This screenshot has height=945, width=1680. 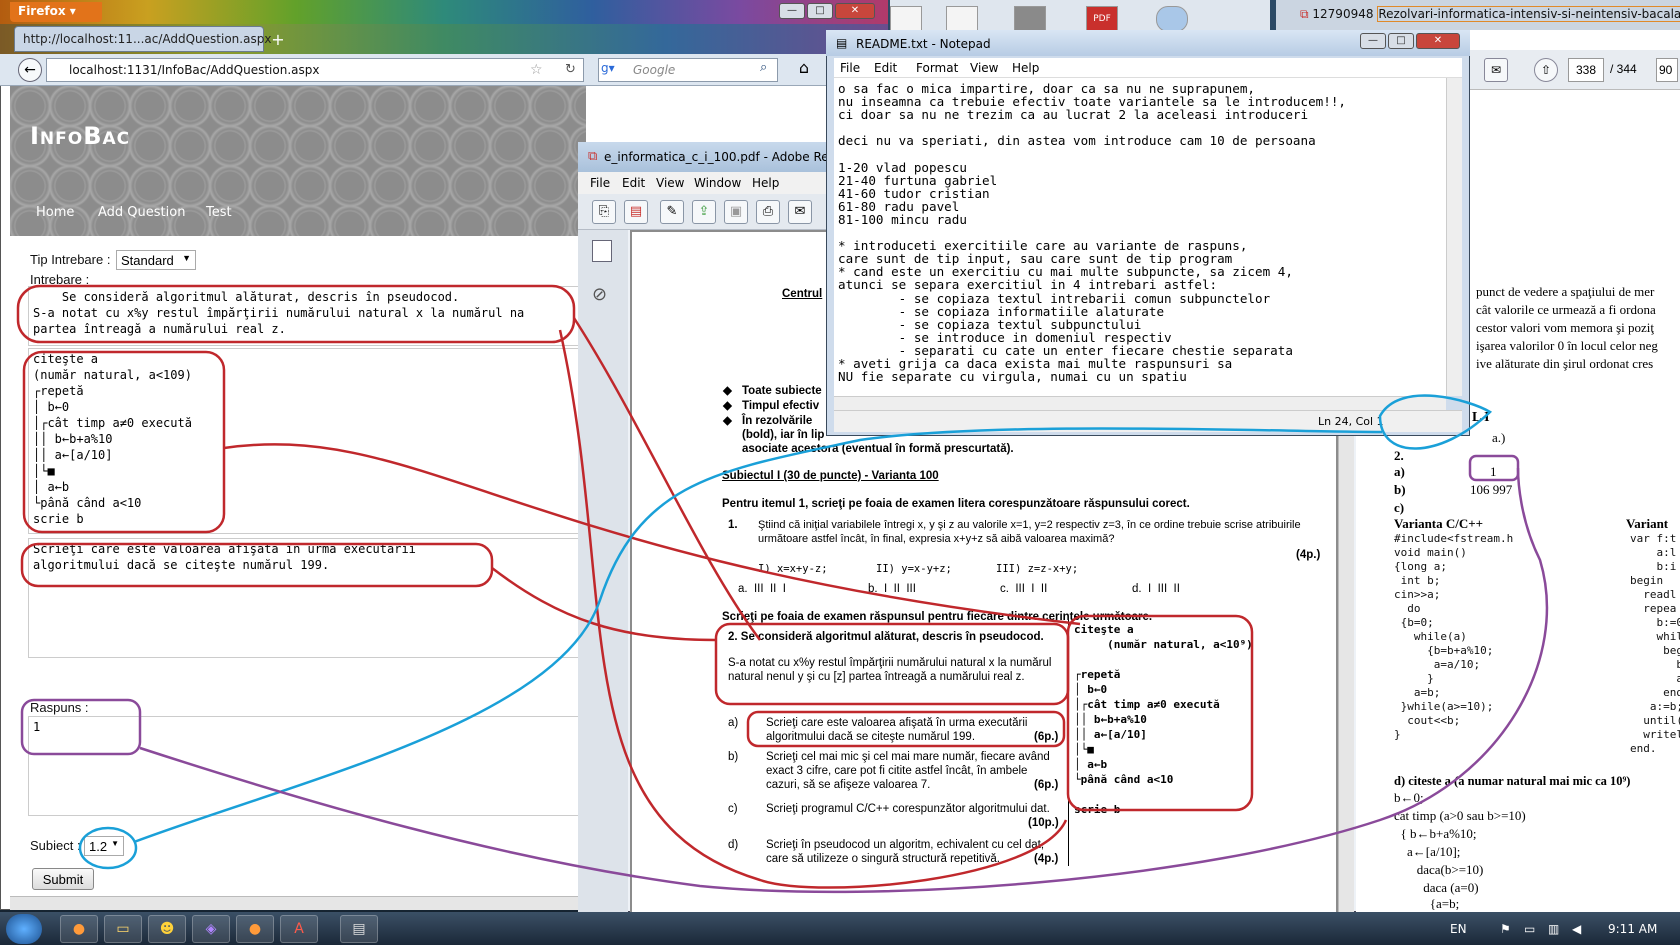 I want to click on back-button: ←, so click(x=30, y=70).